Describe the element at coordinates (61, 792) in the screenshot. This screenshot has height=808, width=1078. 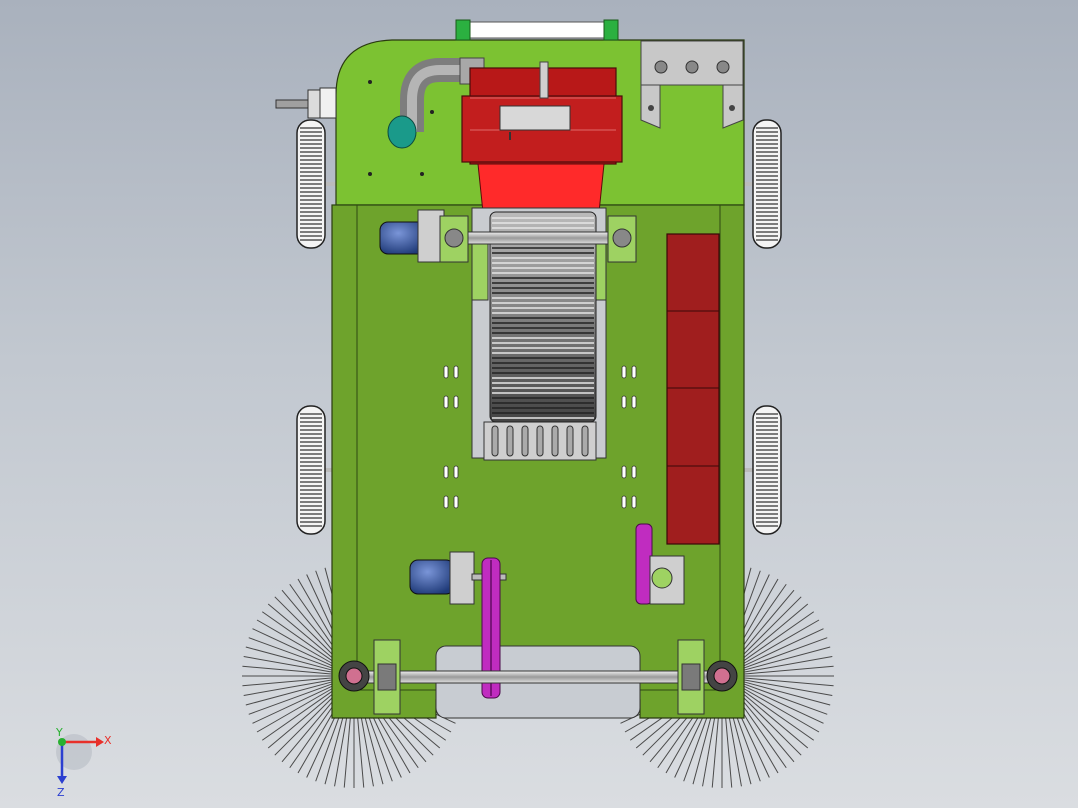
I see `triad-z-label: Z` at that location.